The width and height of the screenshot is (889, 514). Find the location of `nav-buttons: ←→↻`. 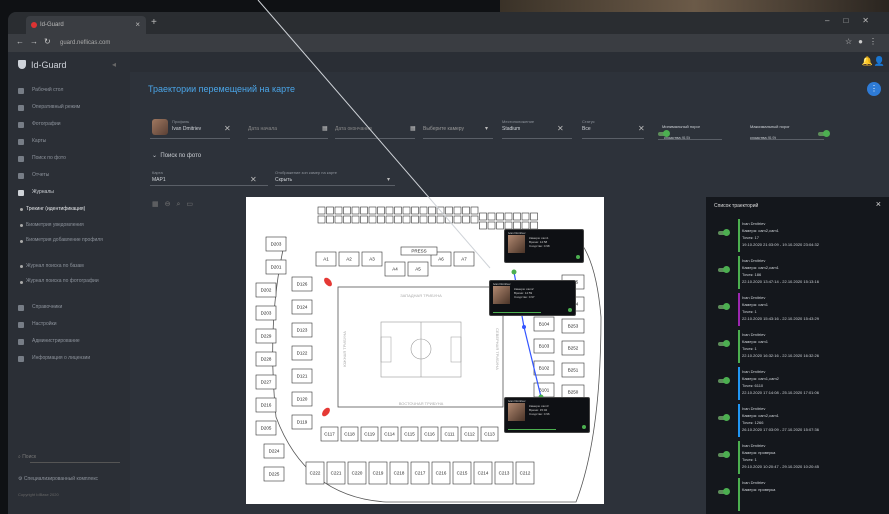

nav-buttons: ←→↻ is located at coordinates (36, 41).